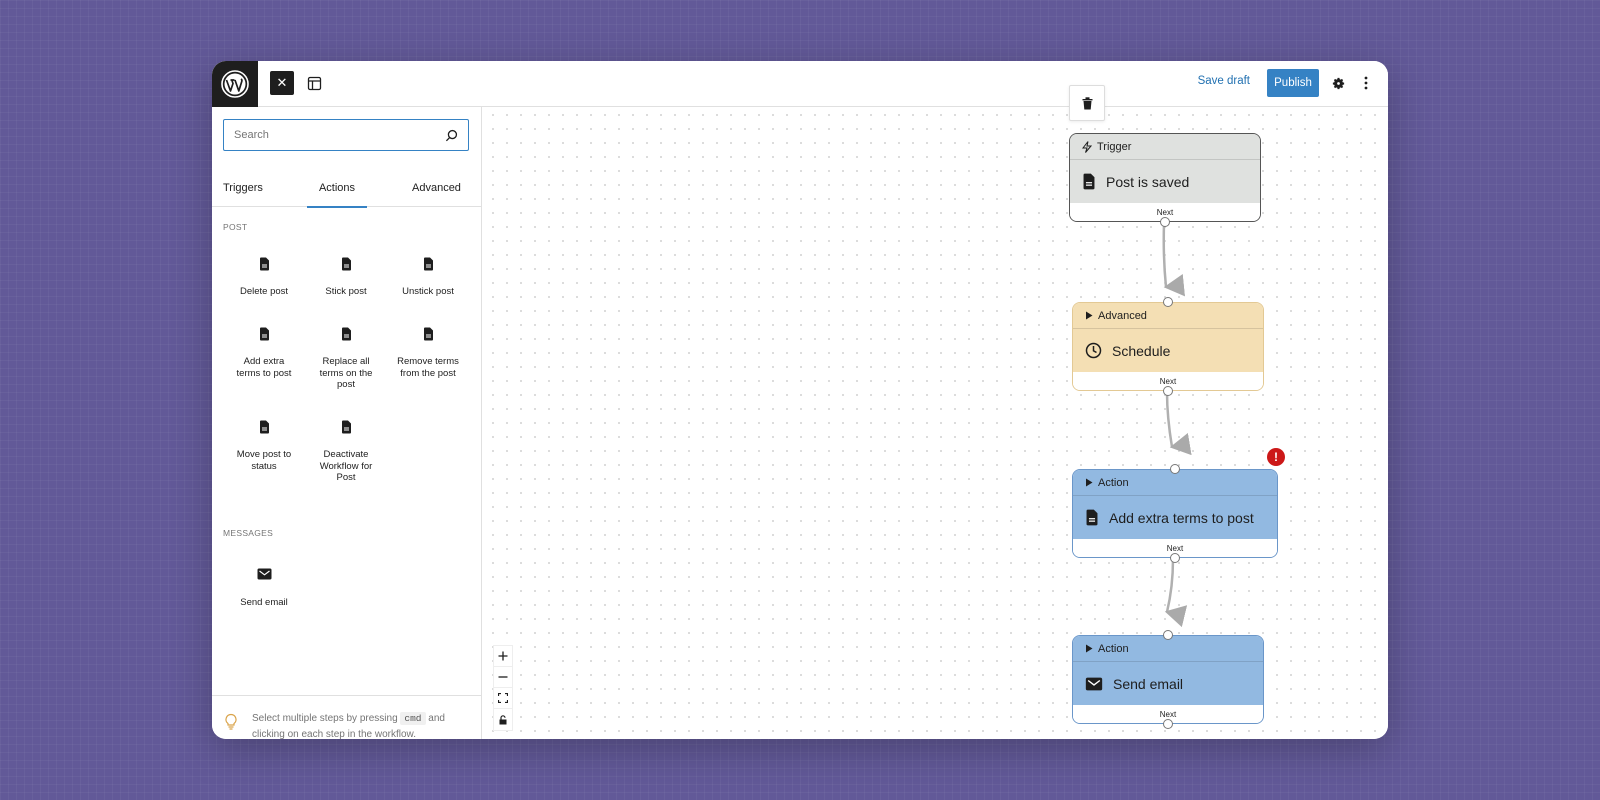  I want to click on close-button: ✕, so click(282, 83).